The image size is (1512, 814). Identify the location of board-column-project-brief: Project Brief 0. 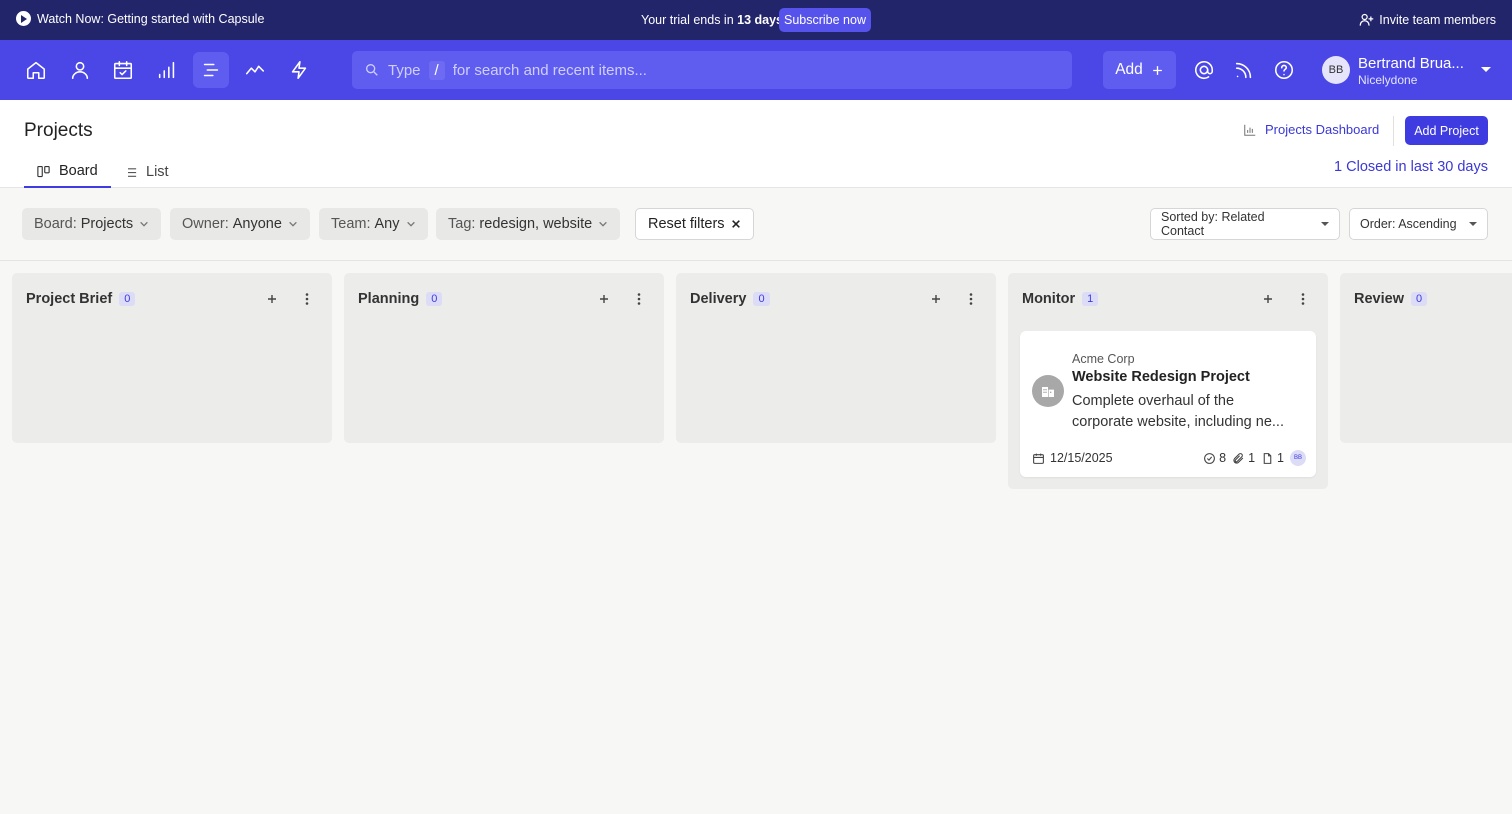
(172, 358).